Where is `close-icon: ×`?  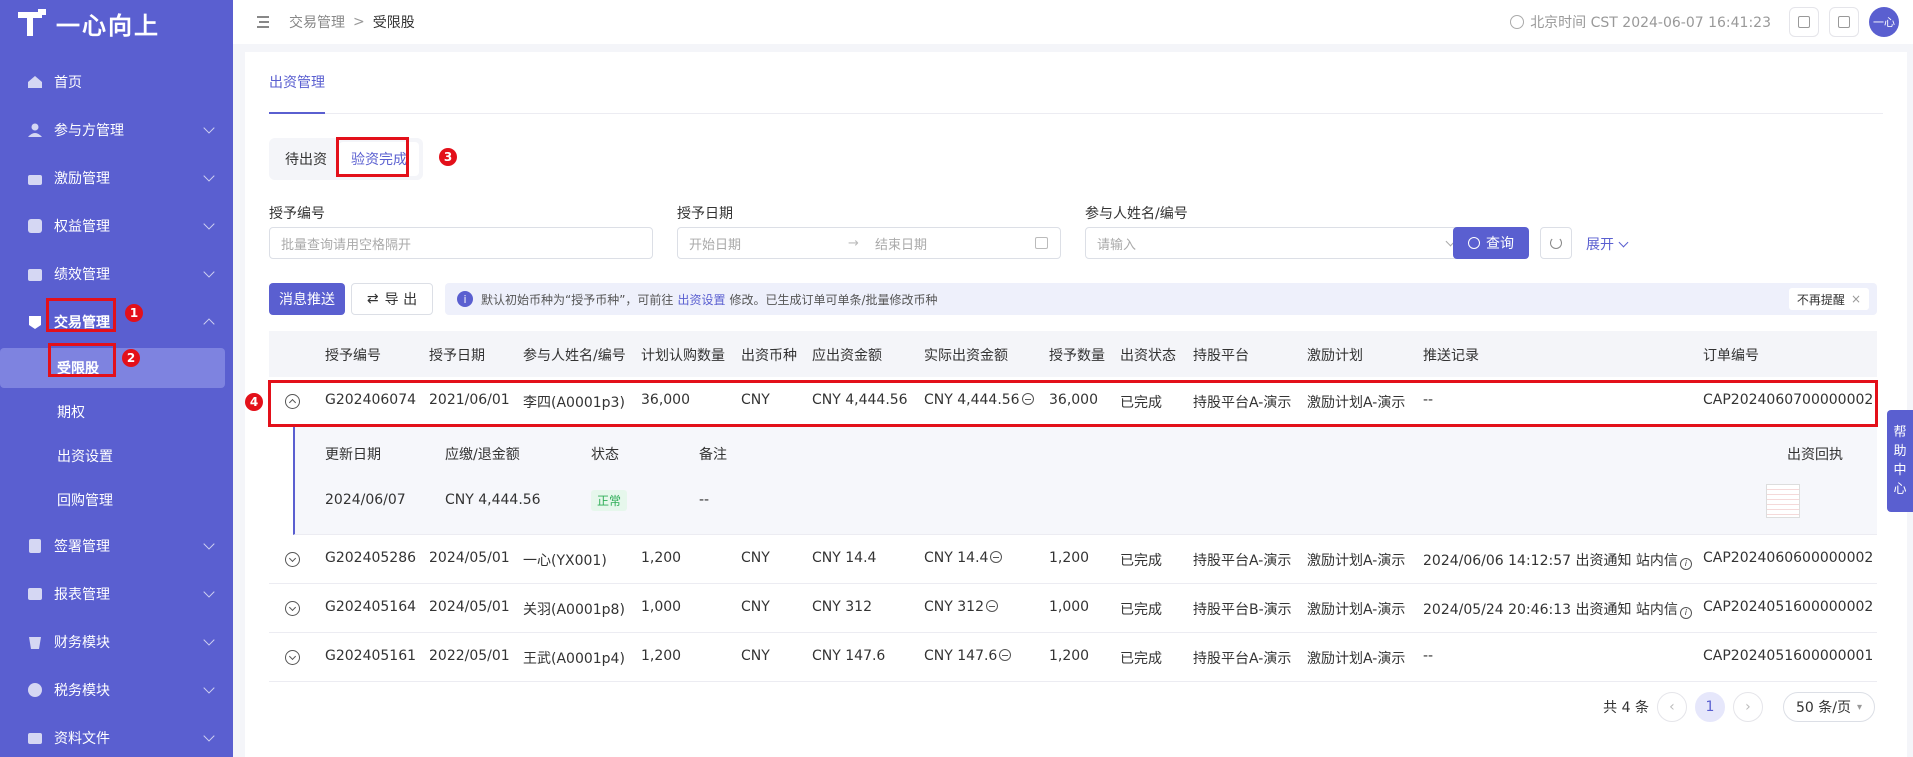 close-icon: × is located at coordinates (1855, 299).